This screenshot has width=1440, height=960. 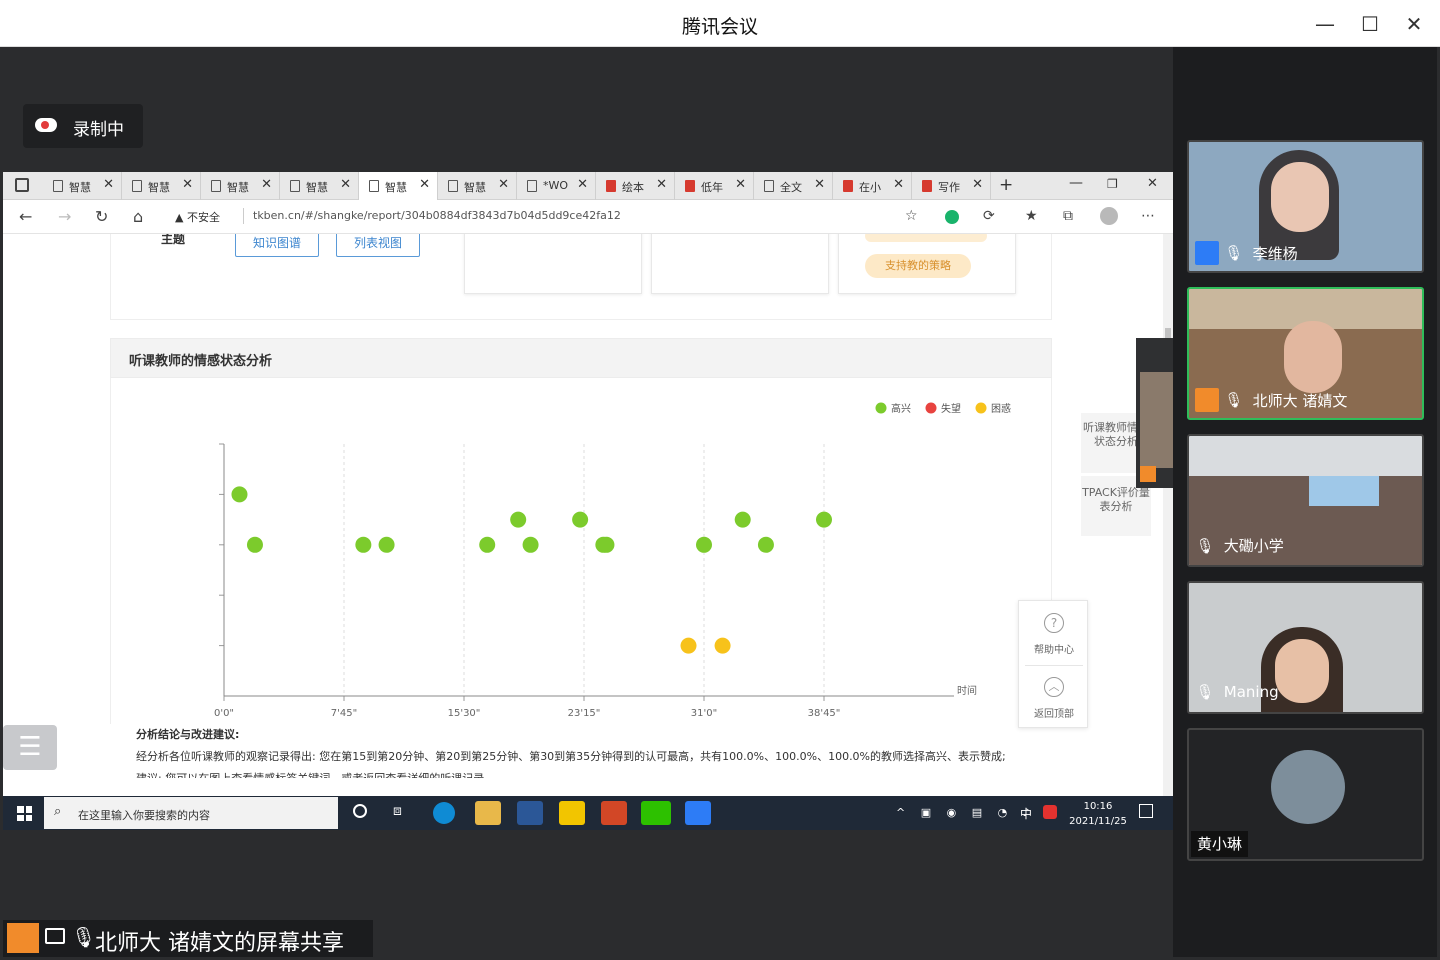 What do you see at coordinates (572, 813) in the screenshot?
I see `sticky-notes-icon` at bounding box center [572, 813].